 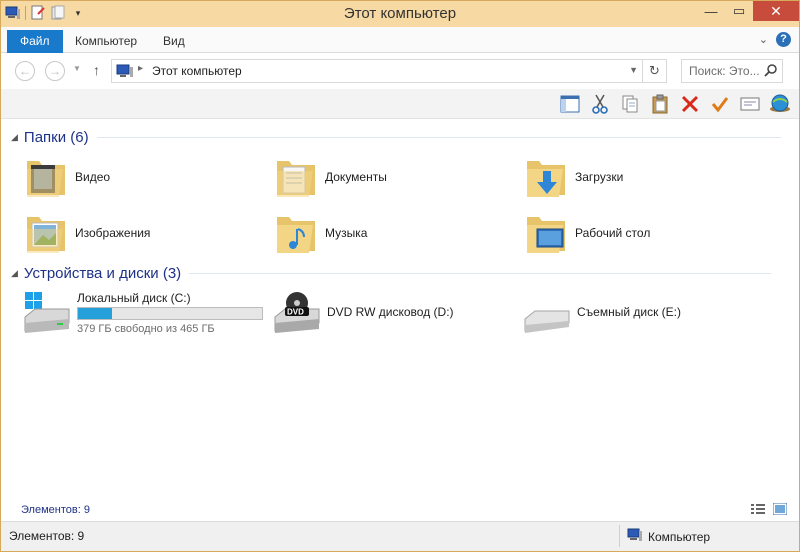 What do you see at coordinates (25, 71) in the screenshot?
I see `back-button: ←` at bounding box center [25, 71].